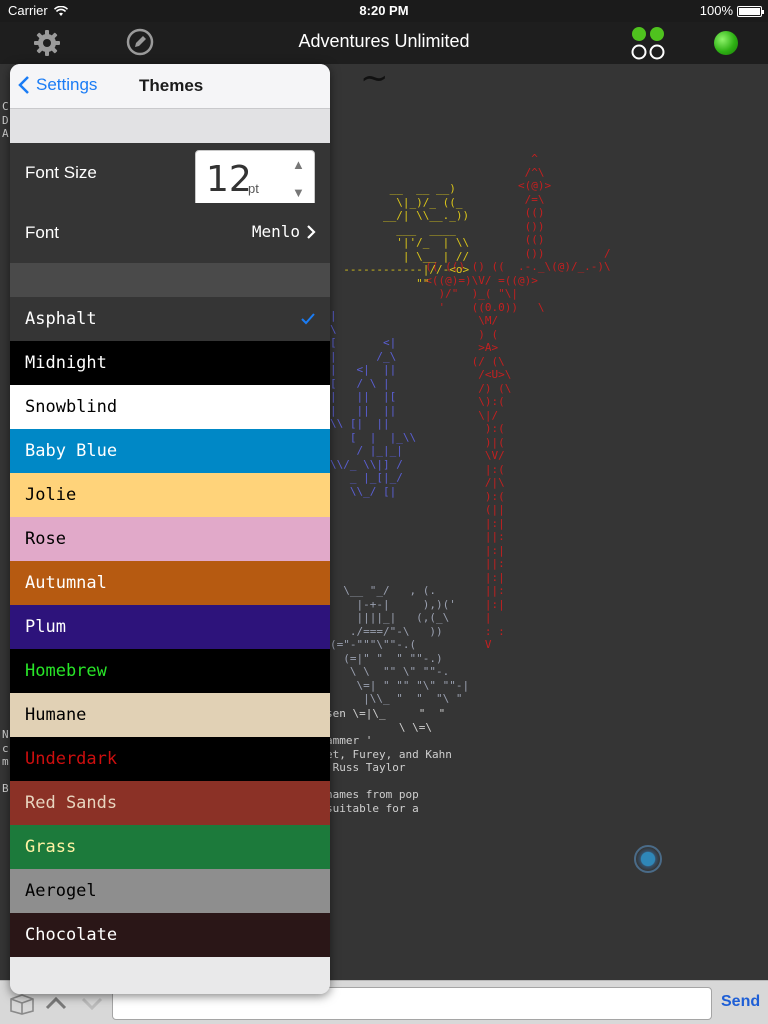 Image resolution: width=768 pixels, height=1024 pixels. I want to click on package-icon, so click(22, 1003).